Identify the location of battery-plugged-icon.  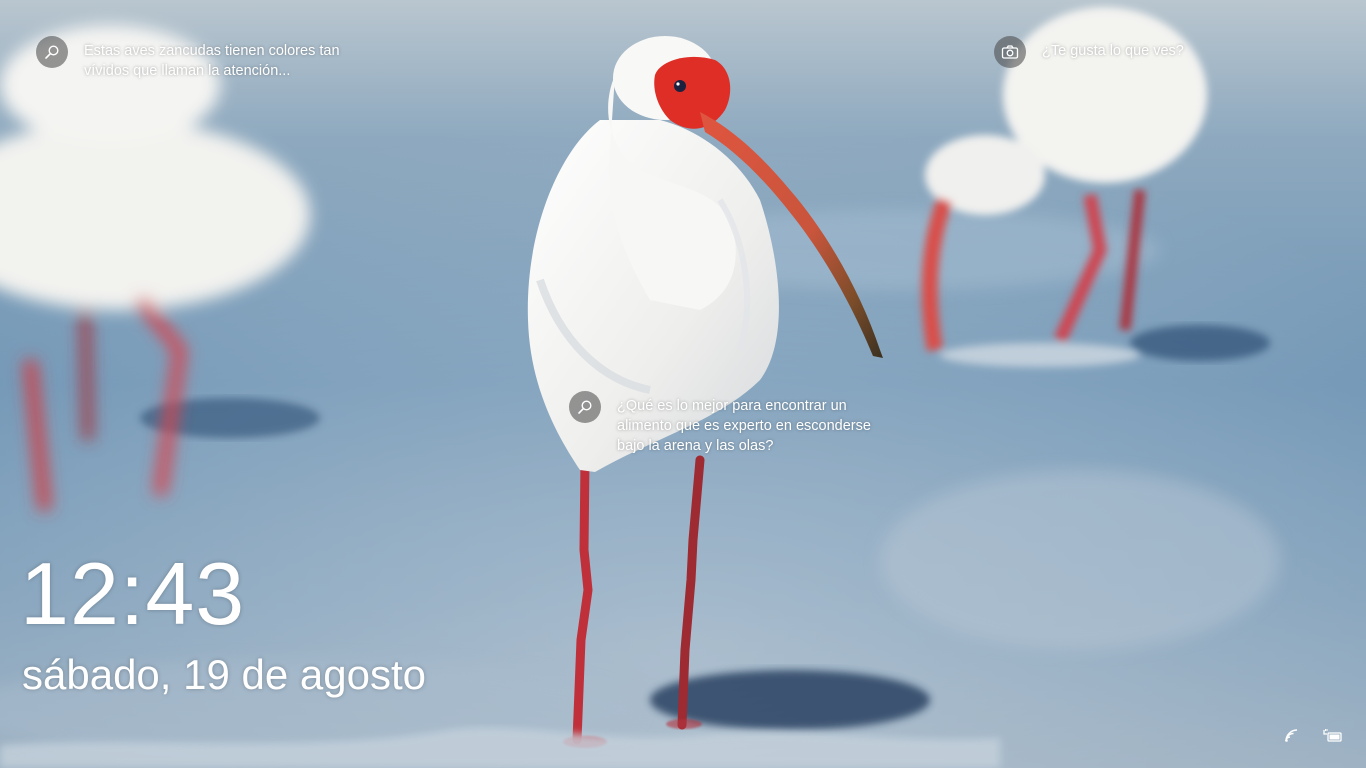
(1333, 736).